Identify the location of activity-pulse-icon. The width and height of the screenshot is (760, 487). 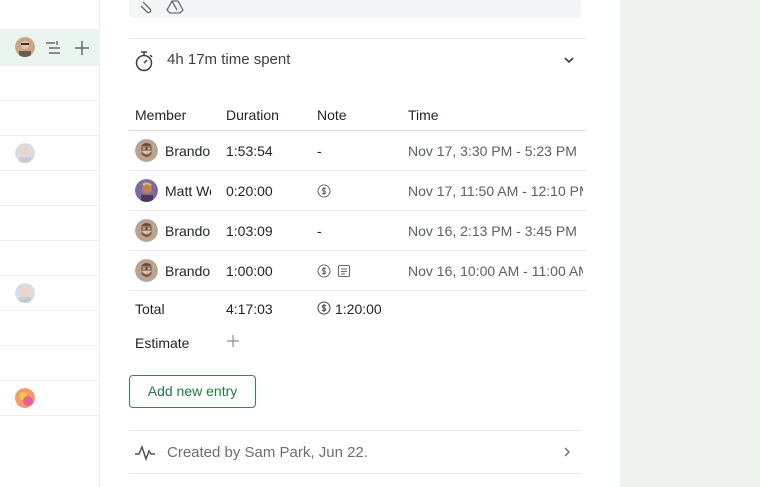
(145, 453).